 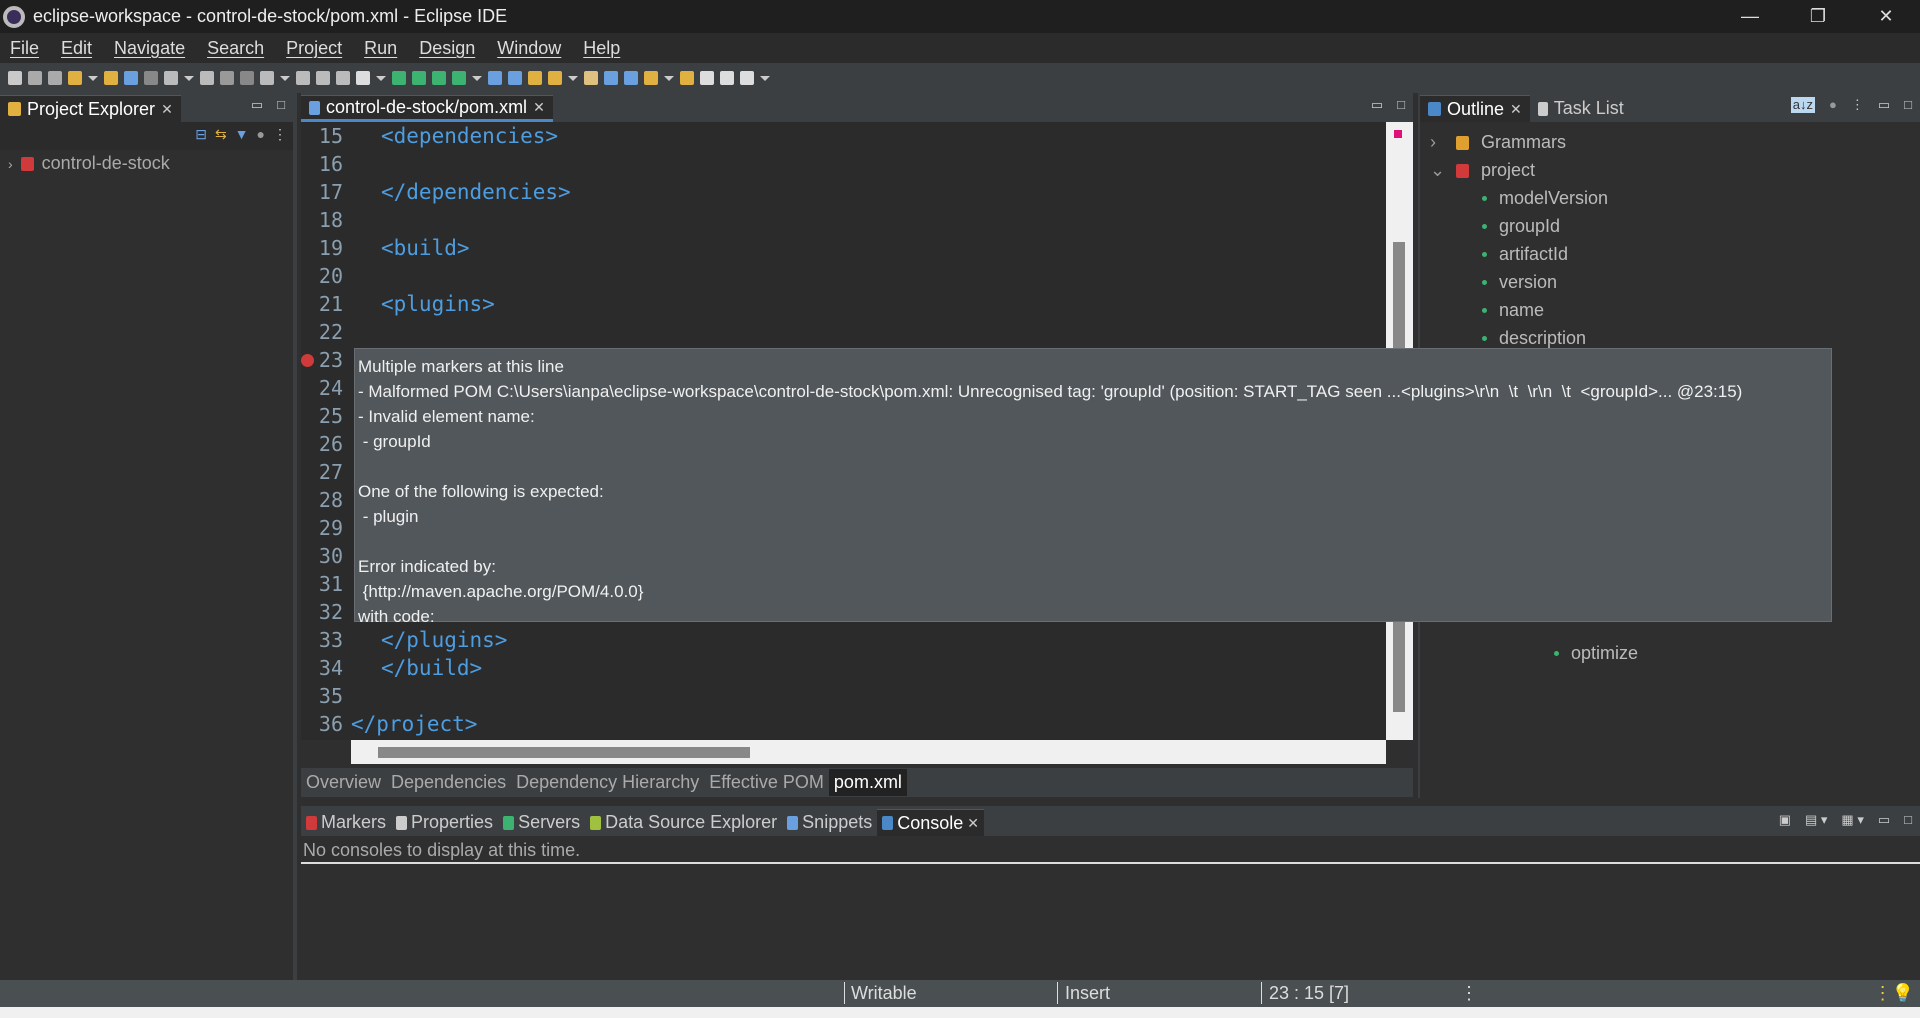 What do you see at coordinates (439, 78) in the screenshot?
I see `coverage-icon` at bounding box center [439, 78].